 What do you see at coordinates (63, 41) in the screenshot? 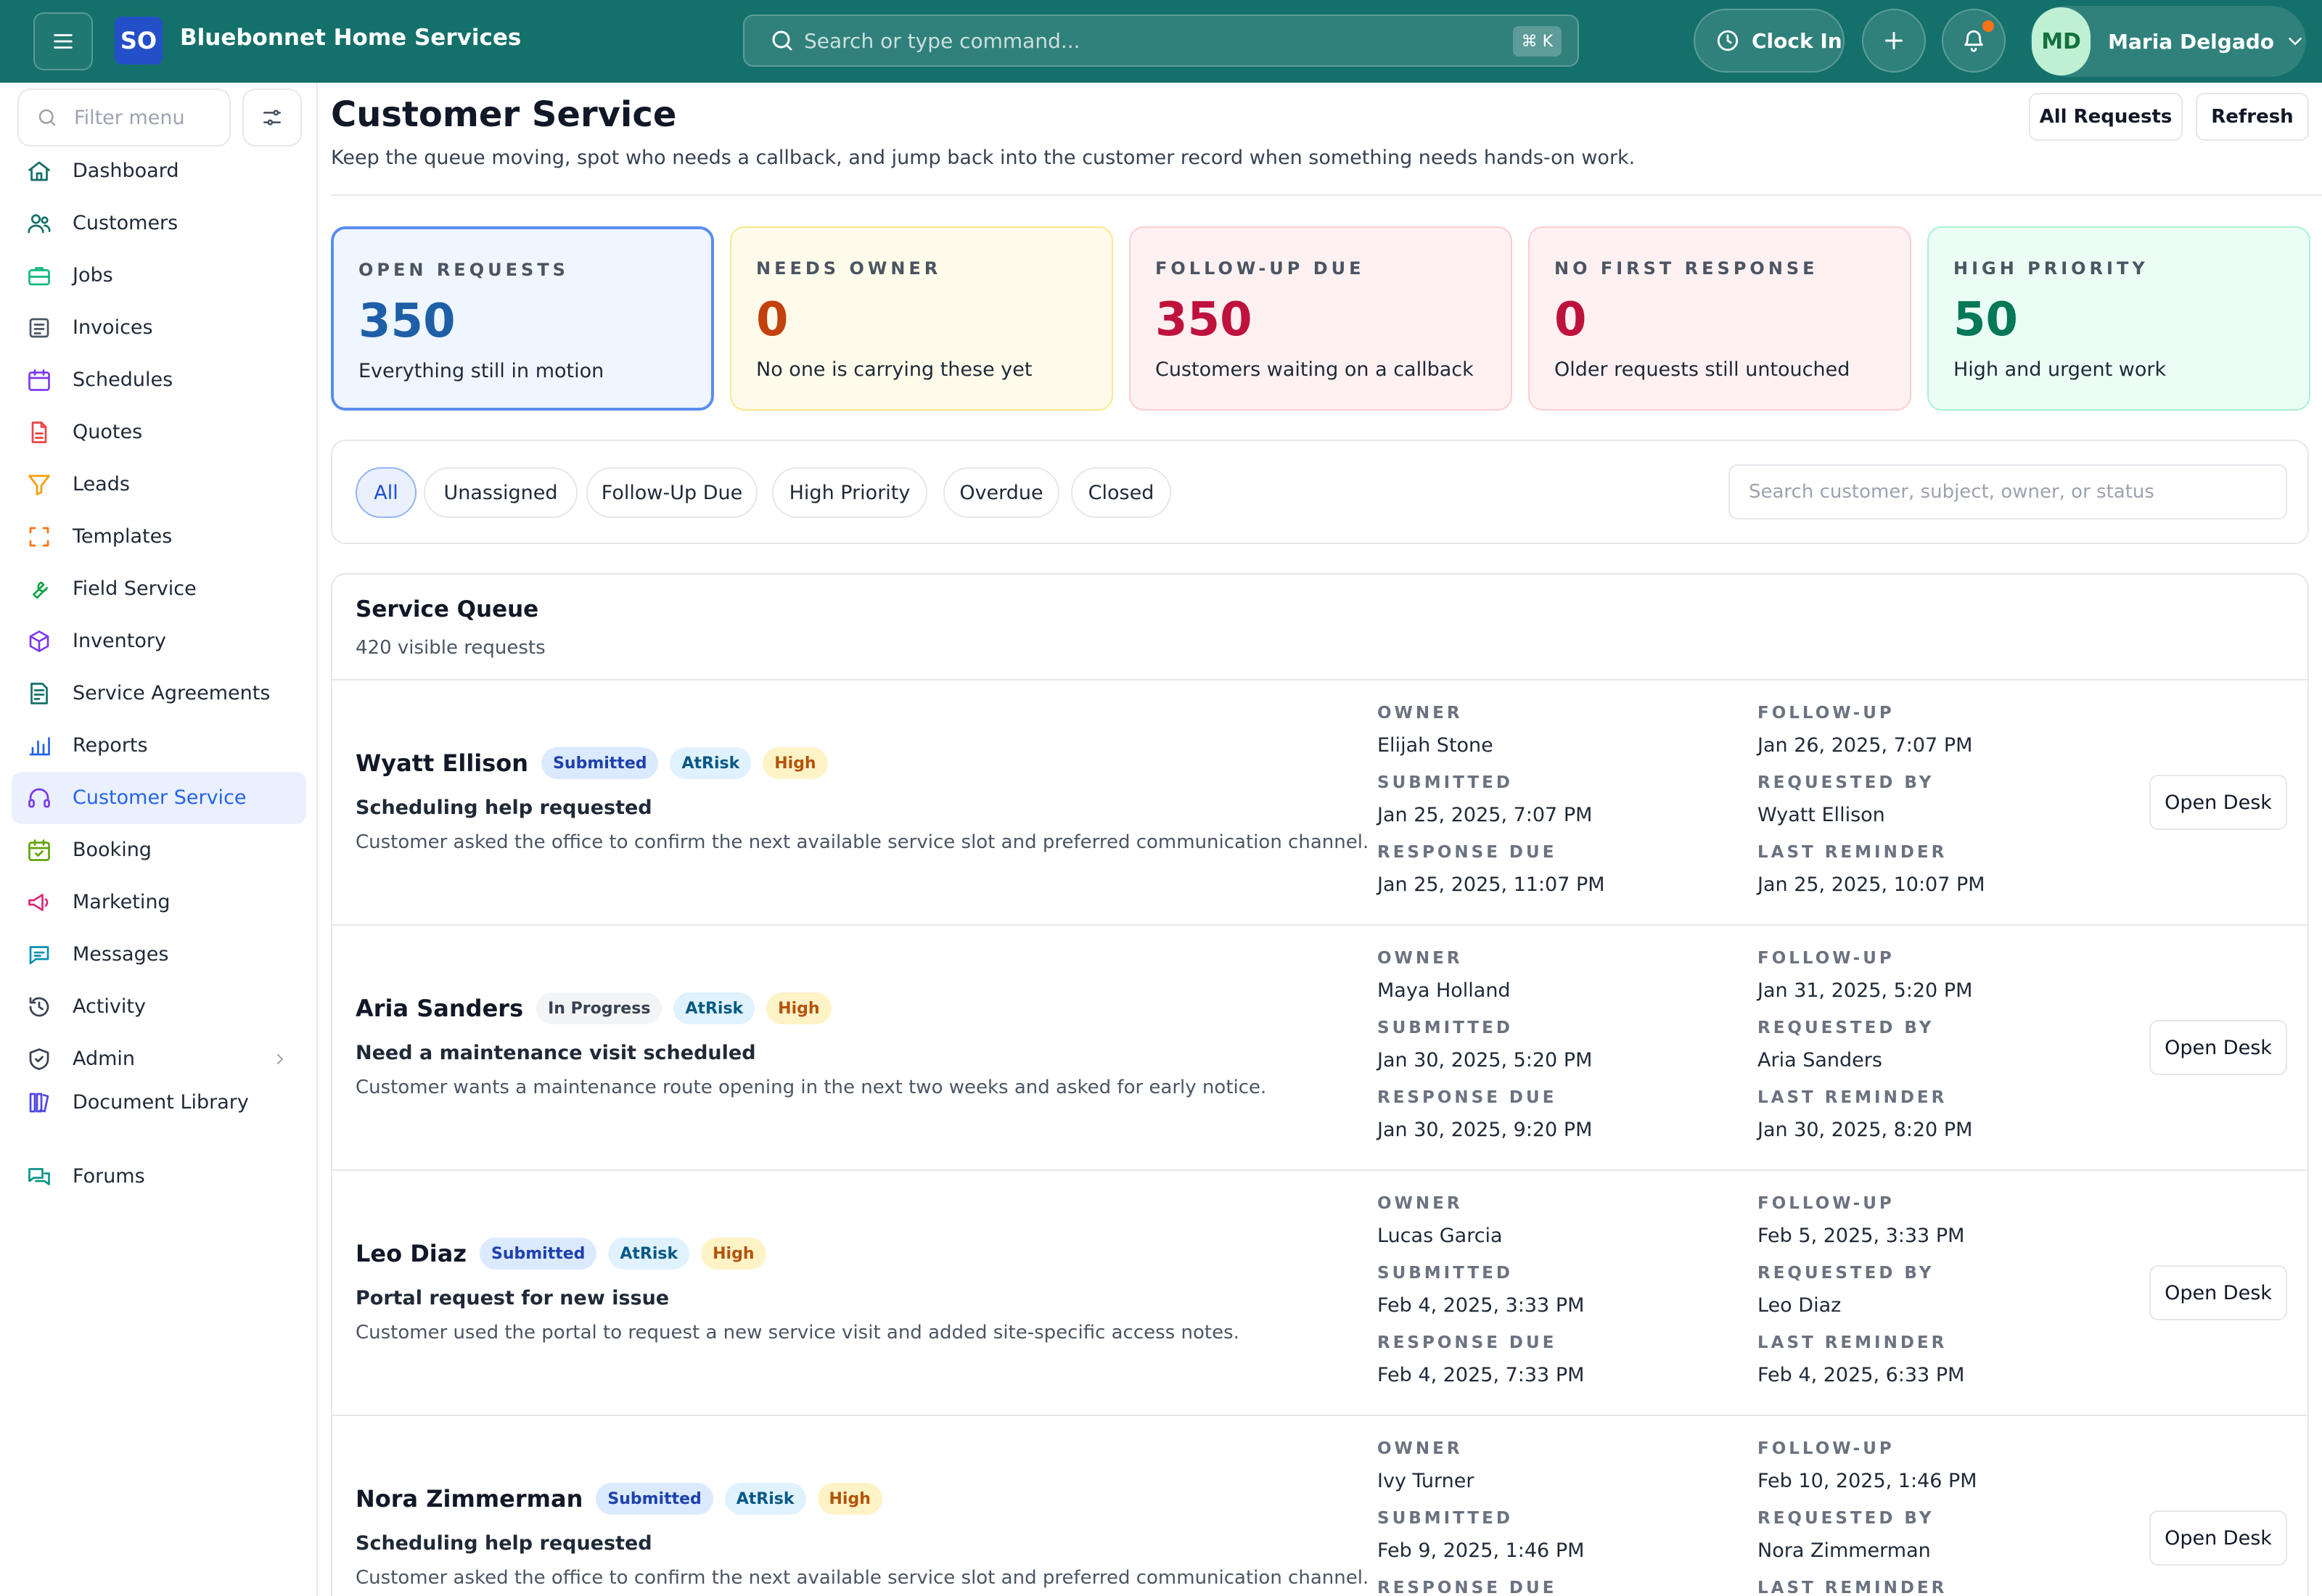
I see `hamburger-menu-button` at bounding box center [63, 41].